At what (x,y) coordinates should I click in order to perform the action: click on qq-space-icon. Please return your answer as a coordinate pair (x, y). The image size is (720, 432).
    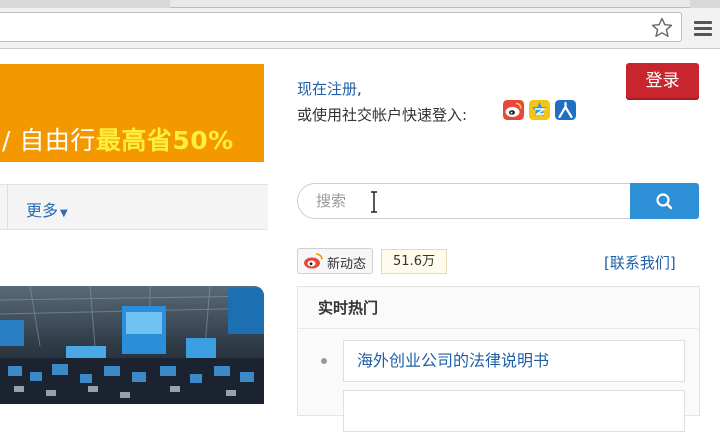
    Looking at the image, I should click on (539, 110).